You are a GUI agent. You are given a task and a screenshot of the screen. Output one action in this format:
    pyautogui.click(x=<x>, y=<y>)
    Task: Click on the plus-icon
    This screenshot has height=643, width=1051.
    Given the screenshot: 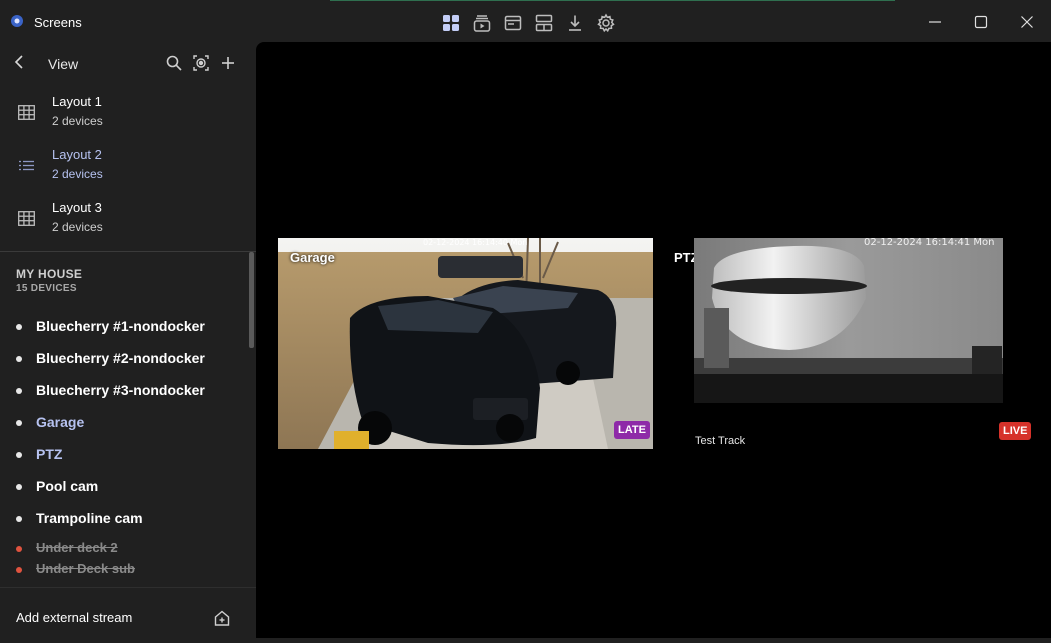 What is the action you would take?
    pyautogui.click(x=228, y=63)
    